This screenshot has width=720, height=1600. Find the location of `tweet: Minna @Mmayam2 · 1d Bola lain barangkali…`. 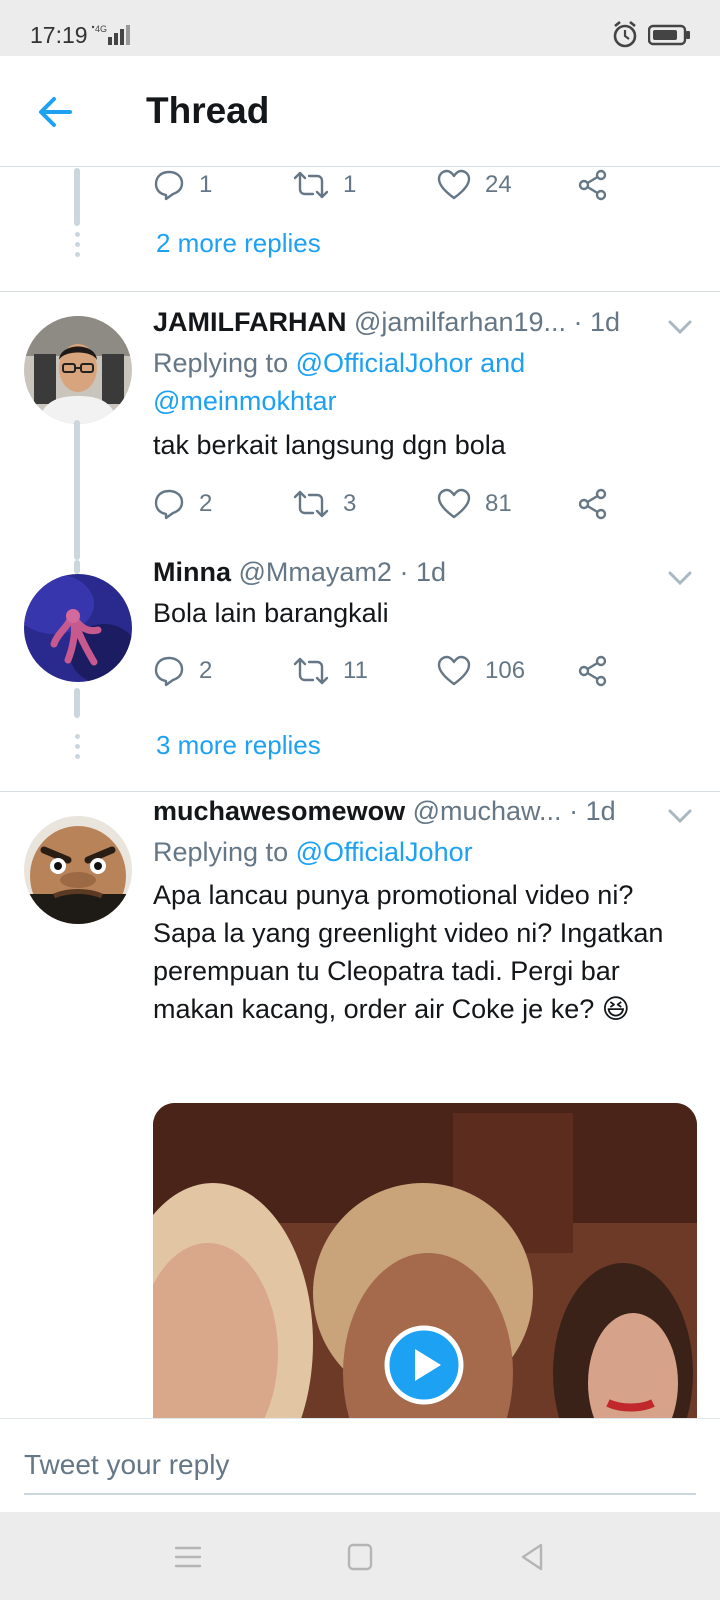

tweet: Minna @Mmayam2 · 1d Bola lain barangkali… is located at coordinates (360, 674).